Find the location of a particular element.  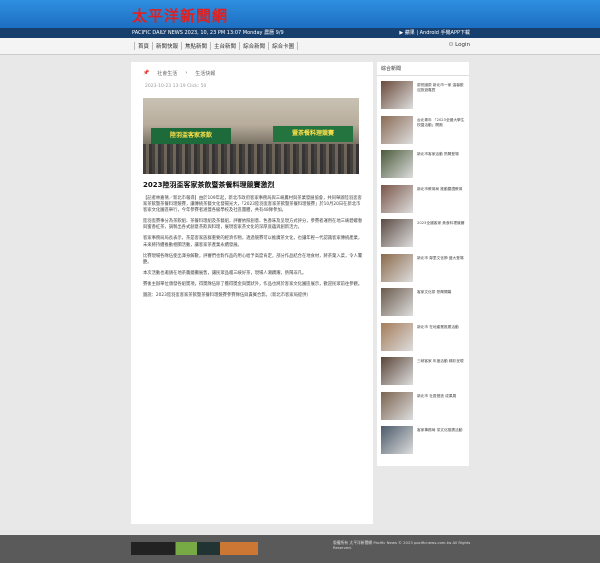

nav-item-focus: 焦點新聞 is located at coordinates (197, 46).